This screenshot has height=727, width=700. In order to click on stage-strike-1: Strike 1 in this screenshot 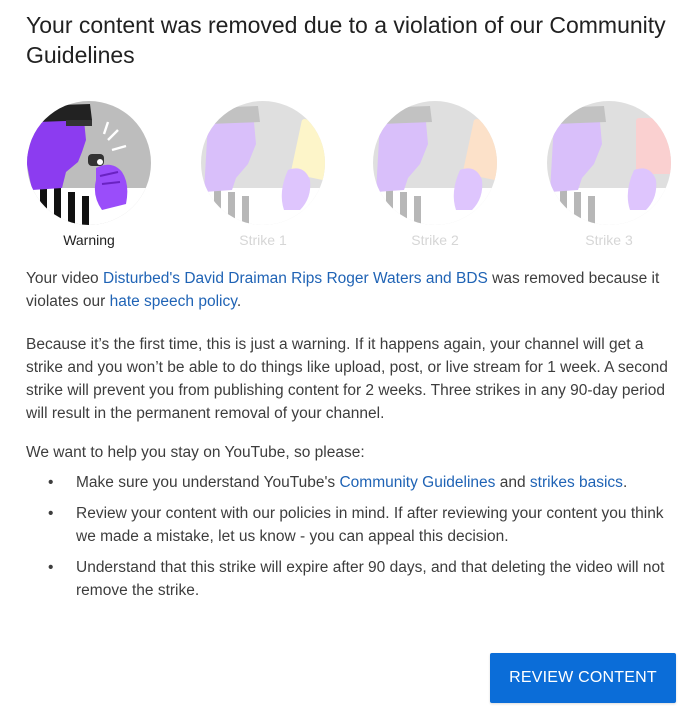, I will do `click(263, 174)`.